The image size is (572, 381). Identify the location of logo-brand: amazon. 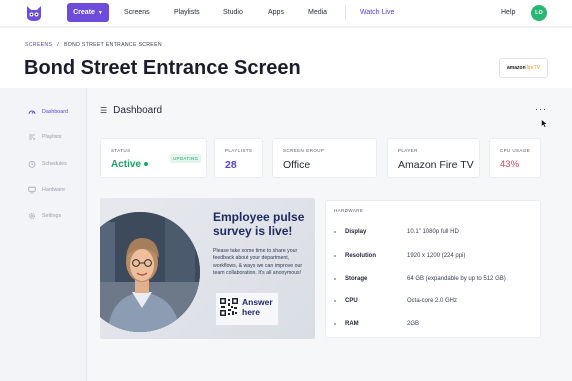
(516, 68).